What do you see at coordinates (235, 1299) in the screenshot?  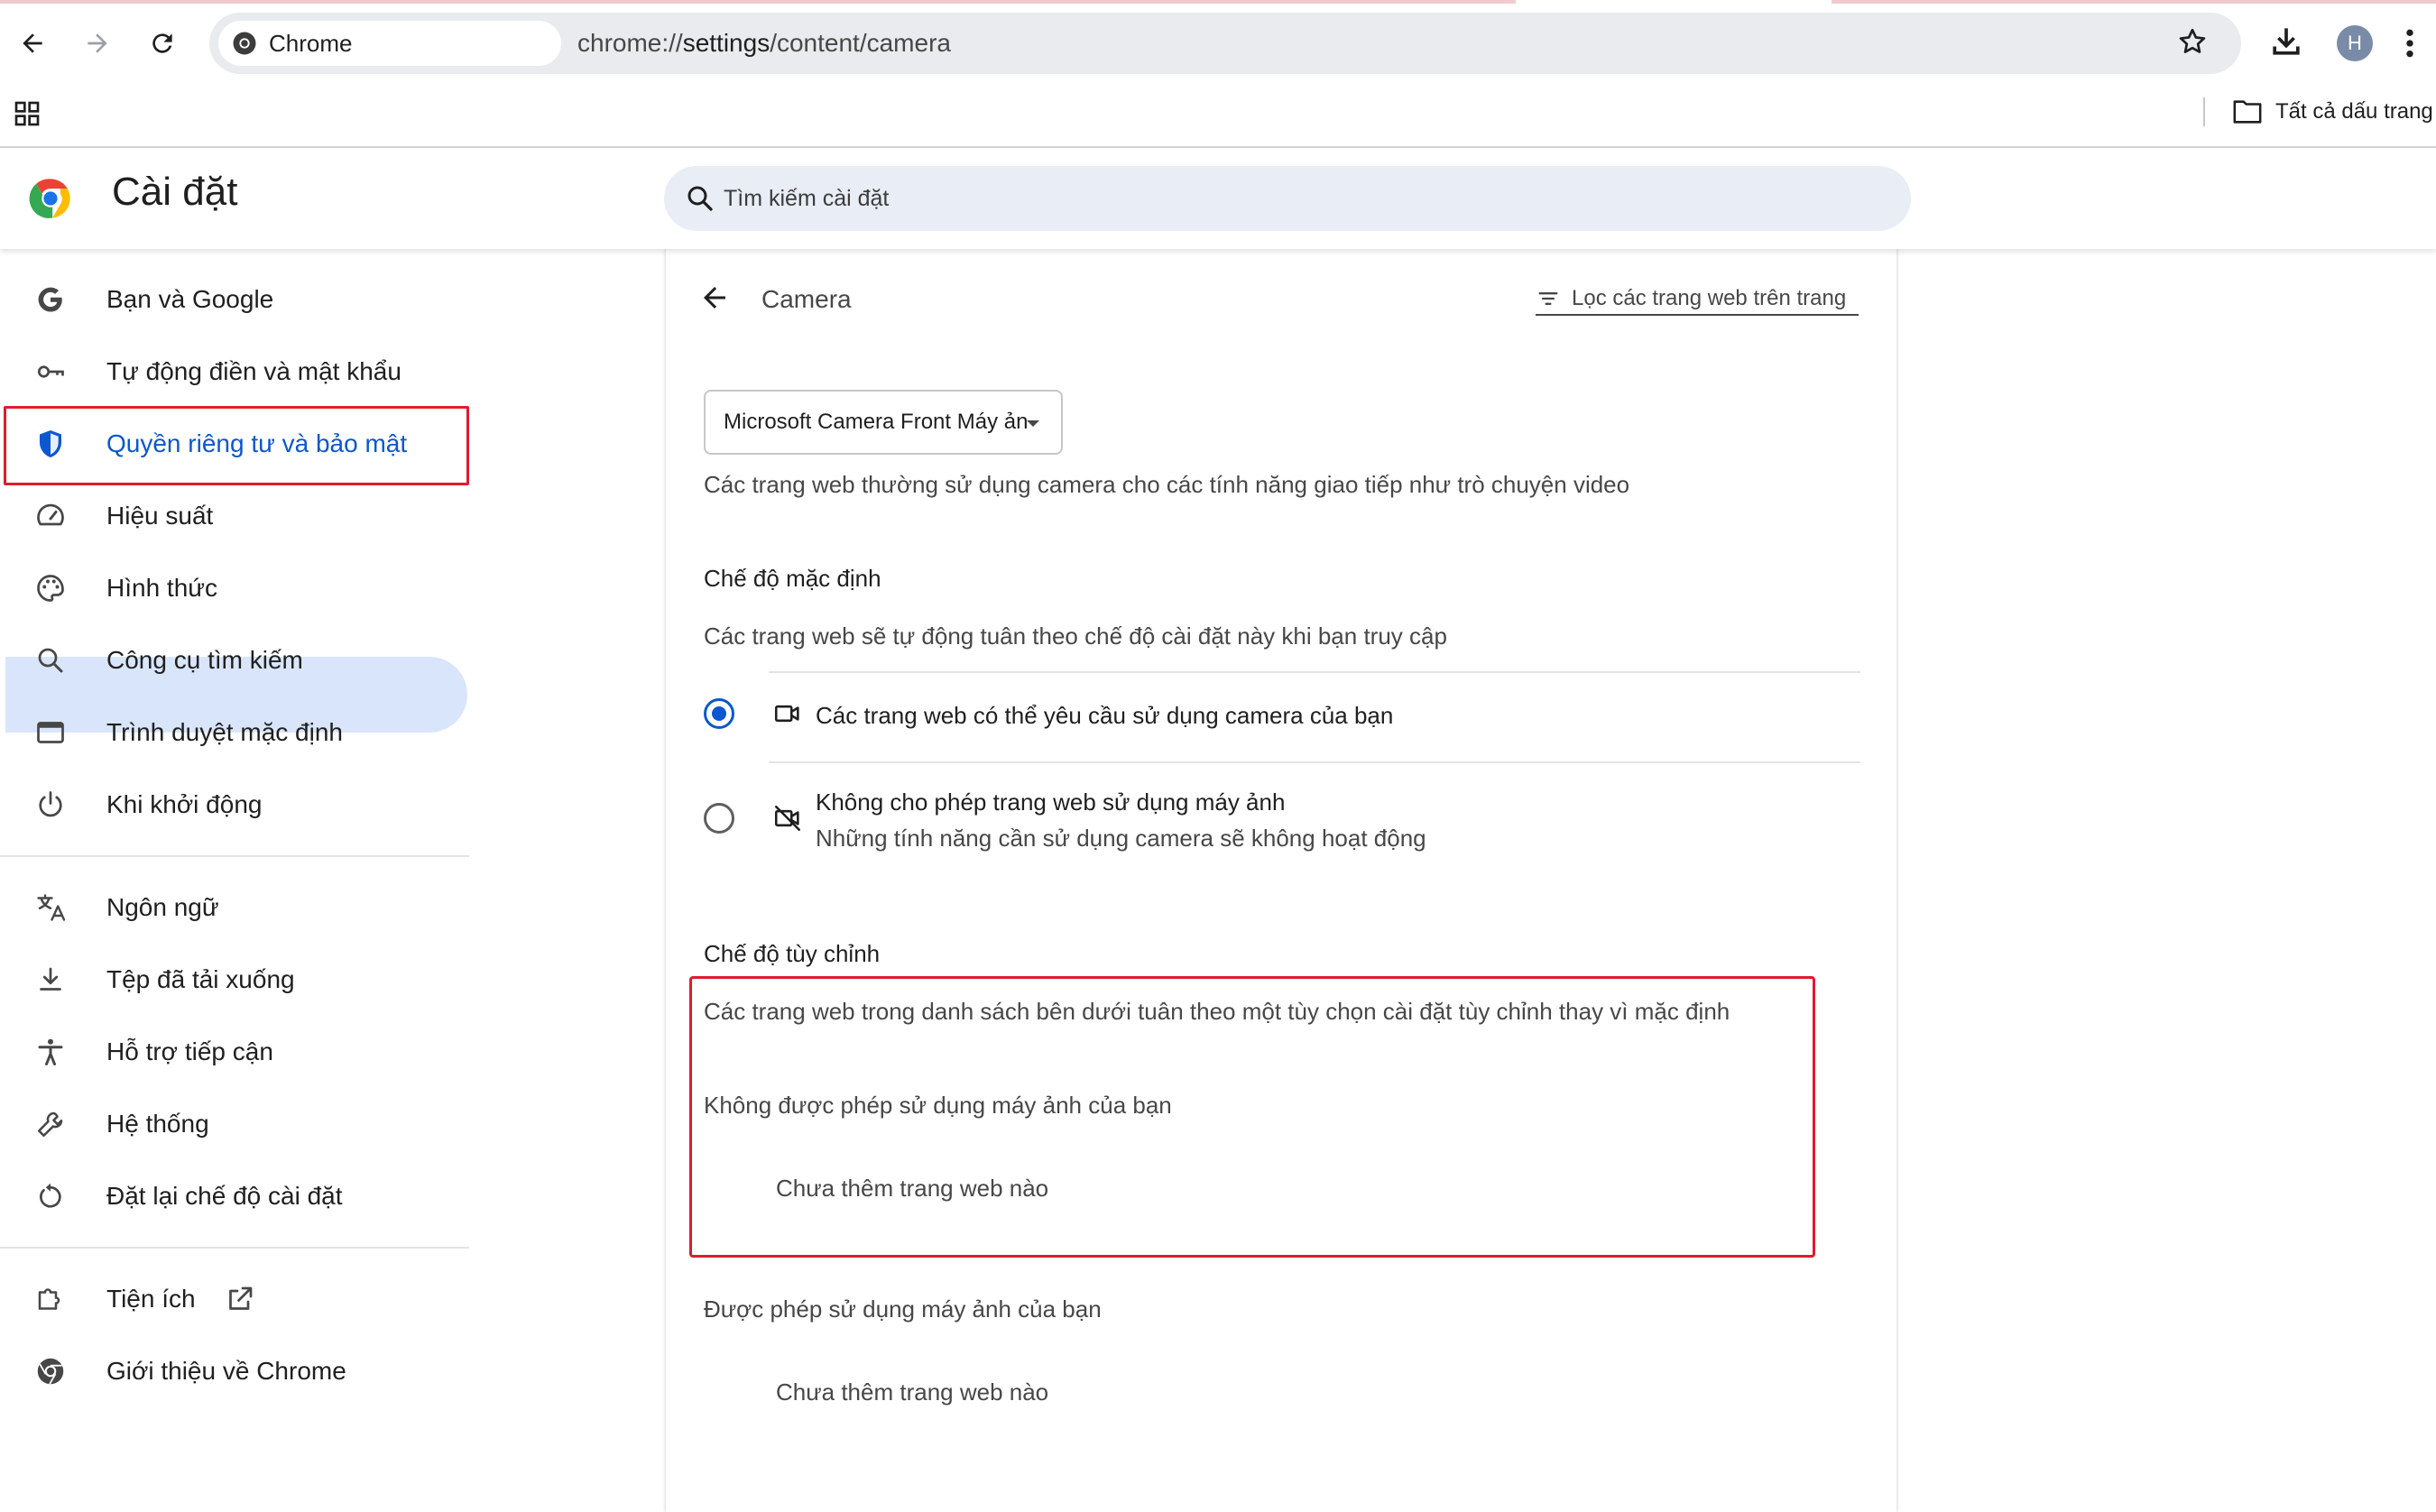 I see `sidebar-item-extensions: Tiện ích` at bounding box center [235, 1299].